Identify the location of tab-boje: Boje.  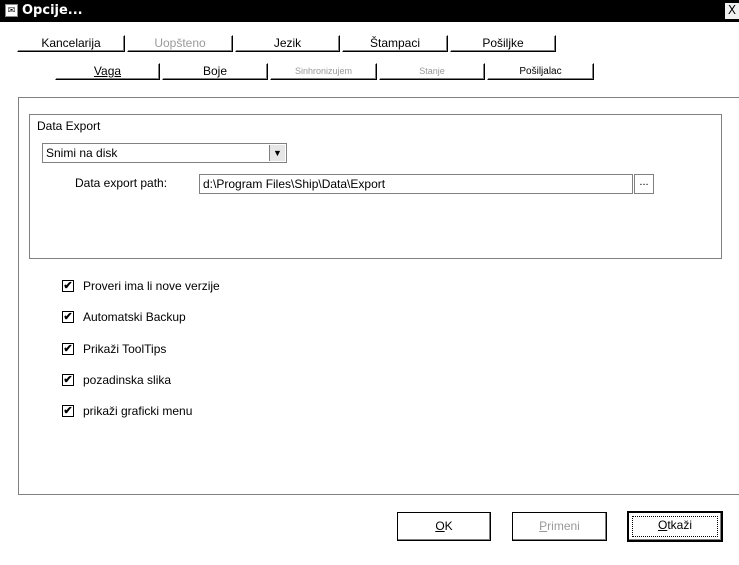
(215, 71).